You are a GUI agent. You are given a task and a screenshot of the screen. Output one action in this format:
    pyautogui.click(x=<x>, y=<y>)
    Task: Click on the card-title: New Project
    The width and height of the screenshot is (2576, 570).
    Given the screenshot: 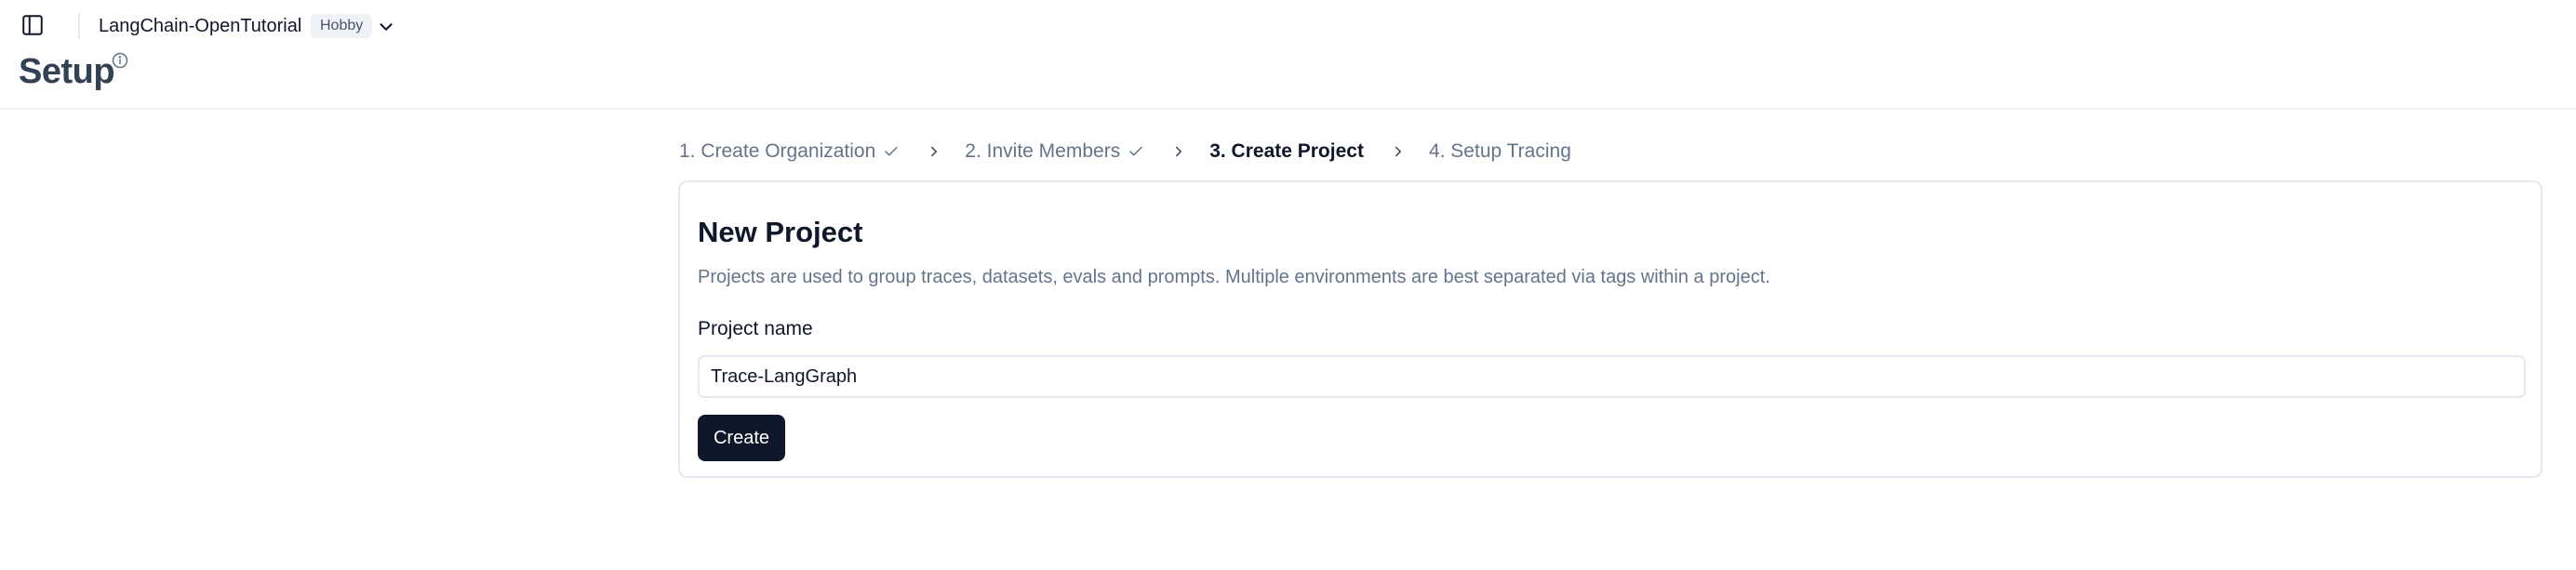 What is the action you would take?
    pyautogui.click(x=780, y=232)
    